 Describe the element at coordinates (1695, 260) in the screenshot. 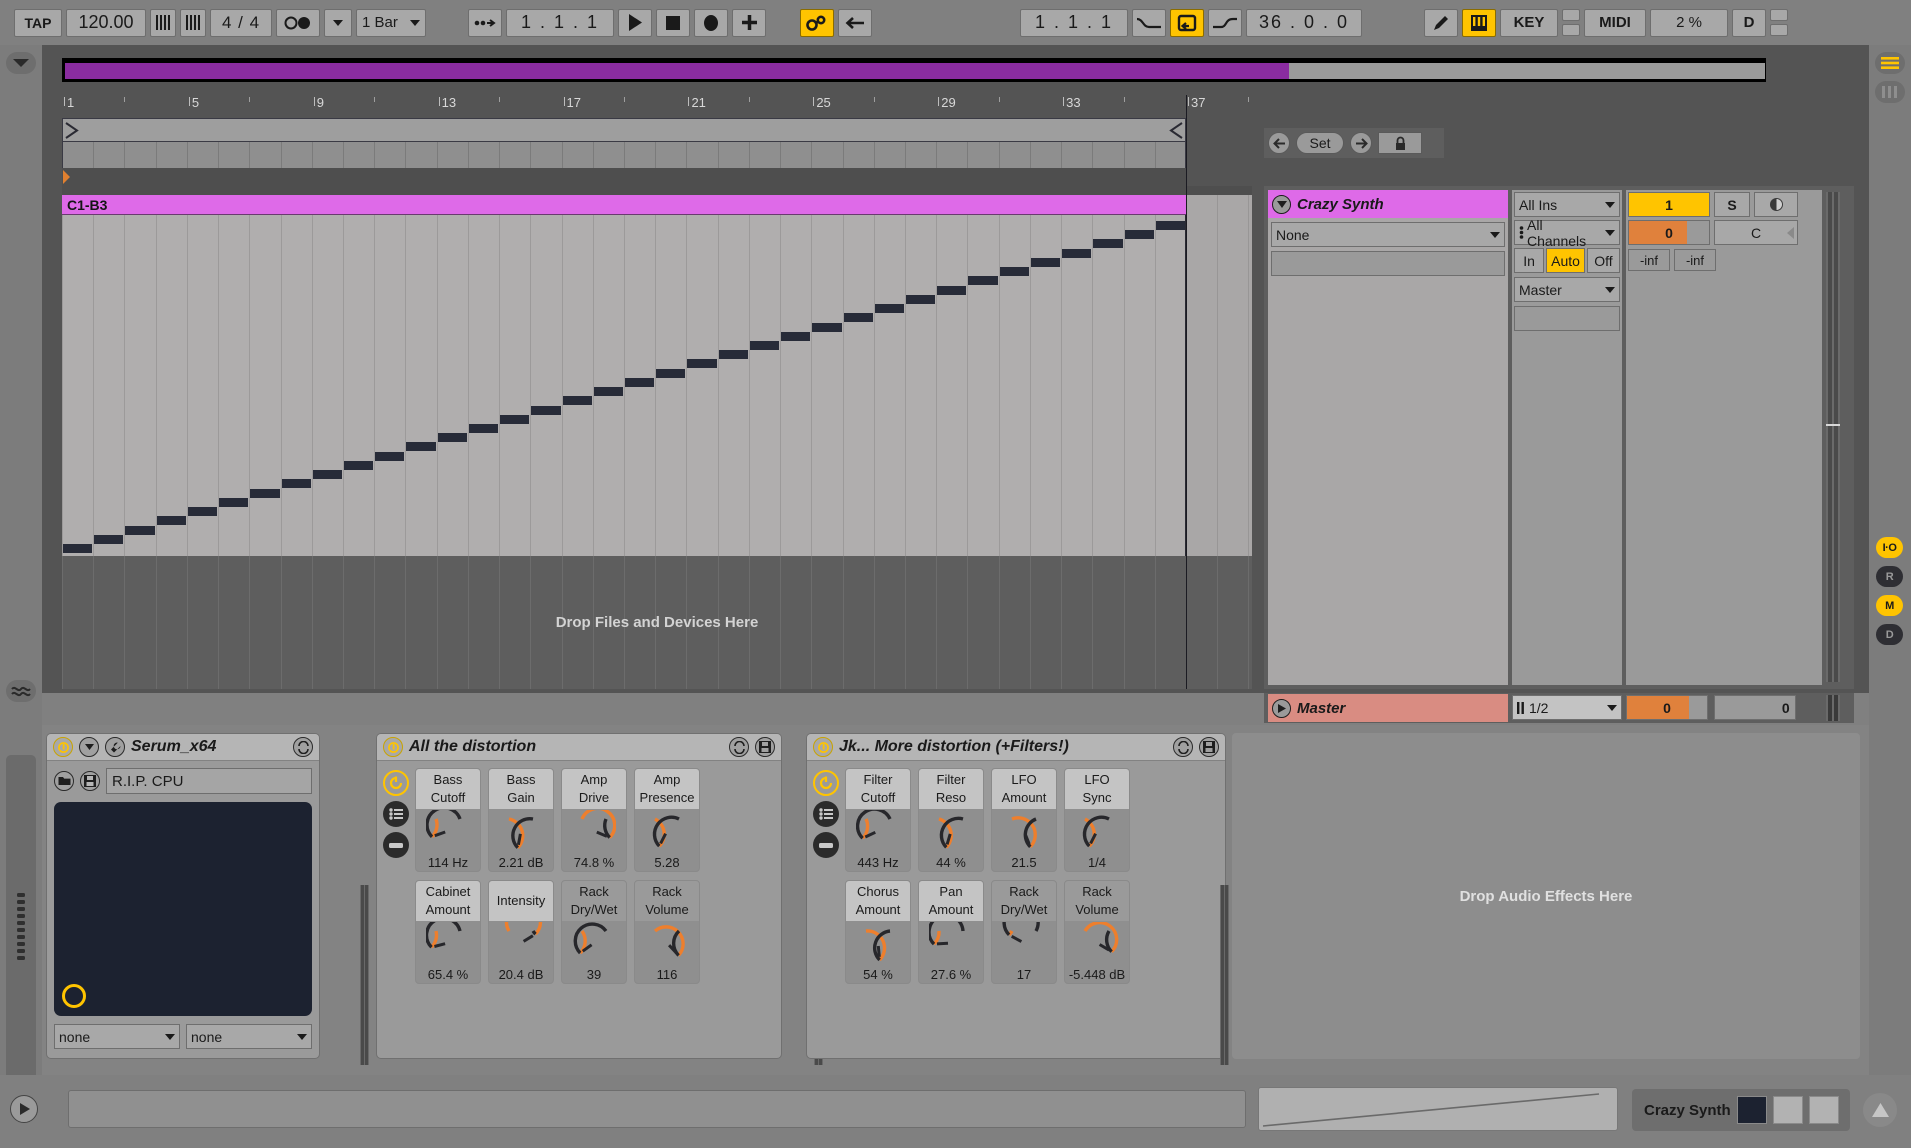

I see `peak-right-value: -inf` at that location.